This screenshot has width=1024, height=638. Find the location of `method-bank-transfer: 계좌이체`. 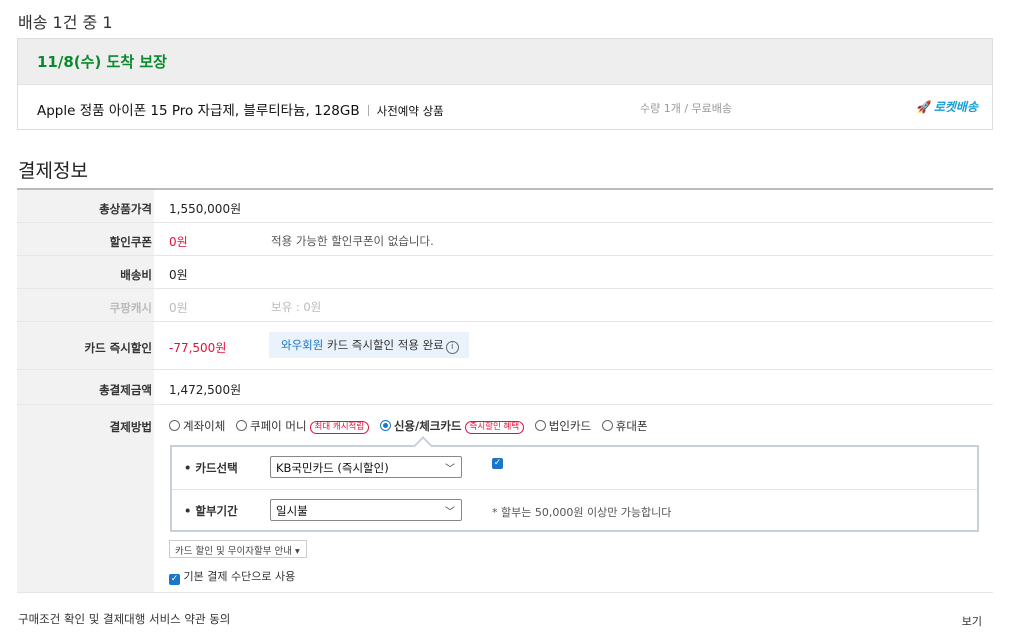

method-bank-transfer: 계좌이체 is located at coordinates (197, 426).